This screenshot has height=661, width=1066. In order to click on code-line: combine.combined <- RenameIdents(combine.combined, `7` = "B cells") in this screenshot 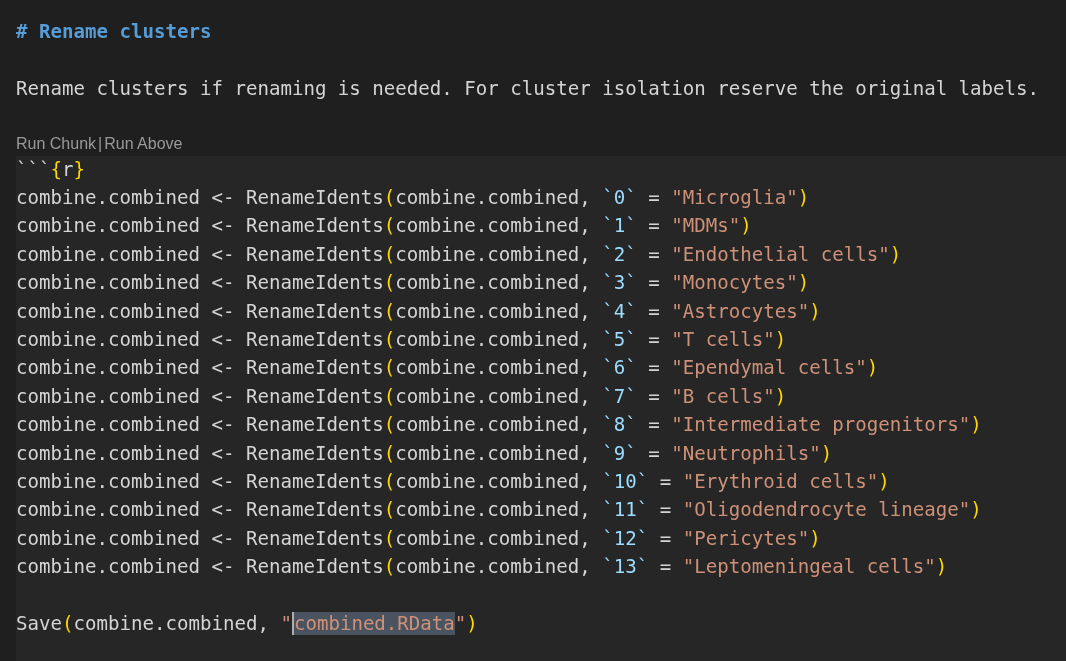, I will do `click(401, 396)`.